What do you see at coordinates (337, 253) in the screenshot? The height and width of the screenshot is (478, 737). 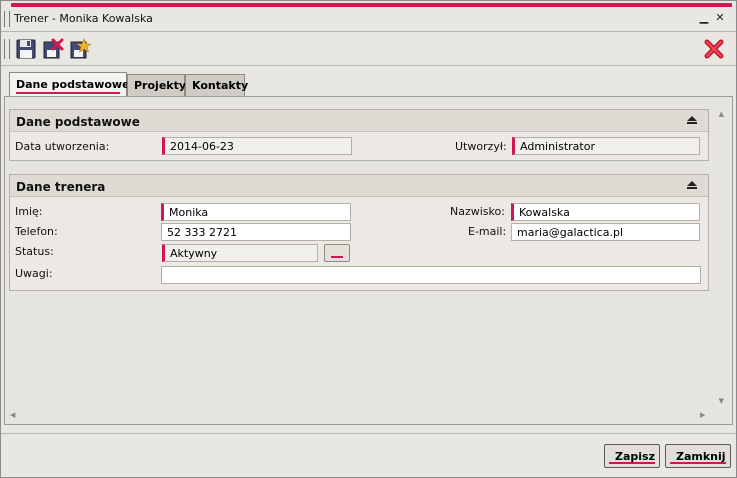 I see `status-picker-button` at bounding box center [337, 253].